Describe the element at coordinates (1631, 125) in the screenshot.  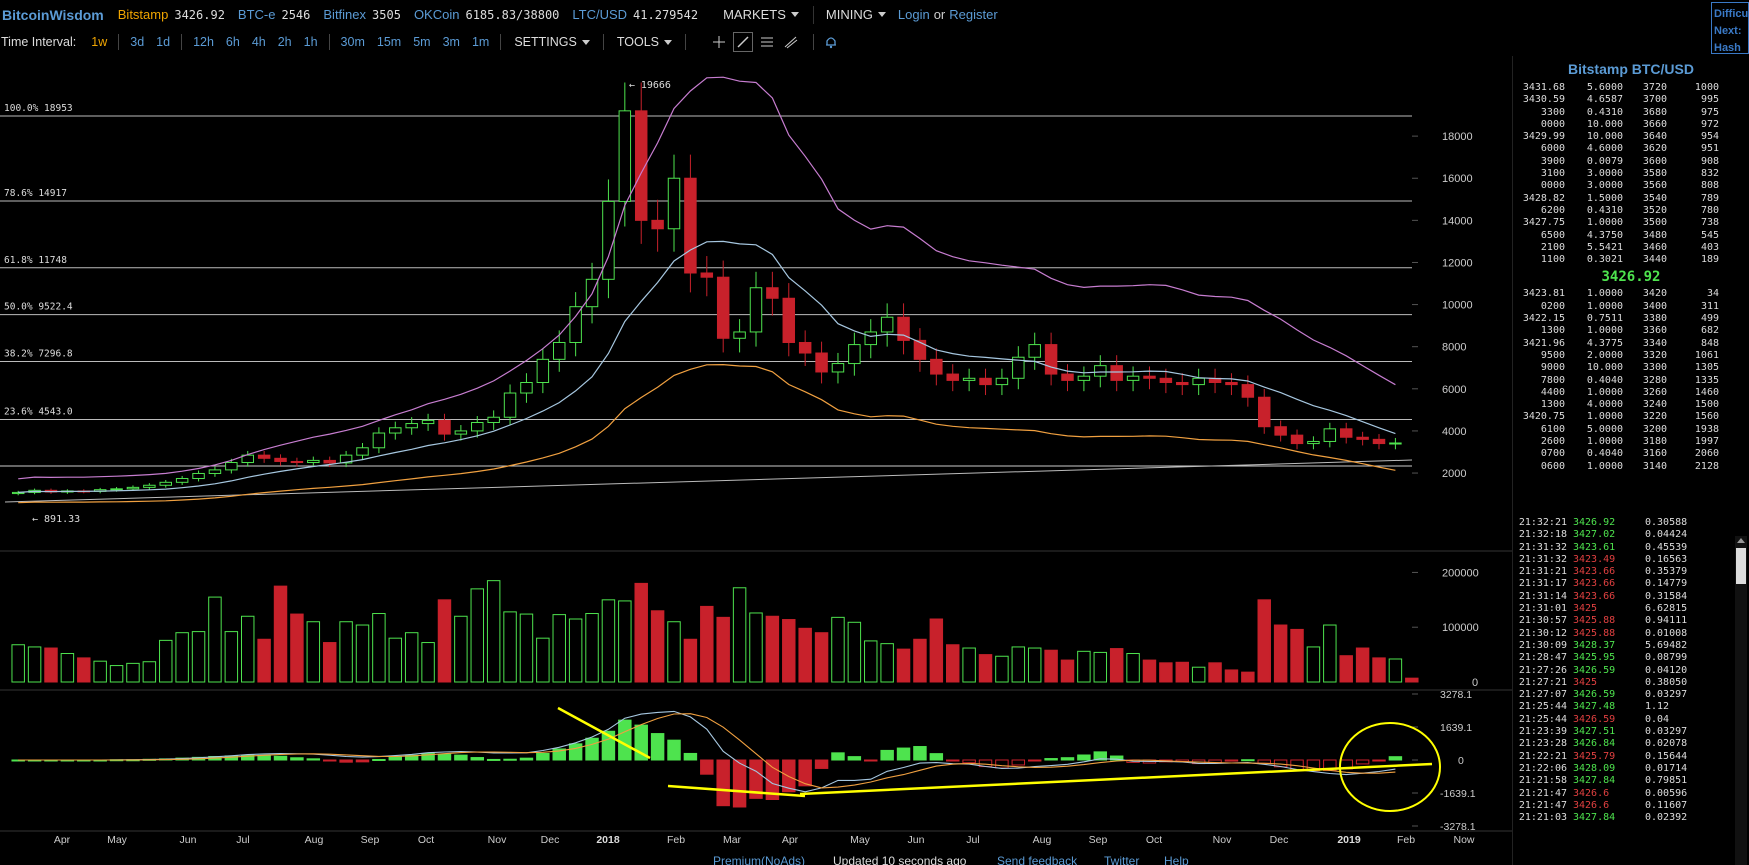
I see `orderbook-row: 0000 10.000 3660 972` at that location.